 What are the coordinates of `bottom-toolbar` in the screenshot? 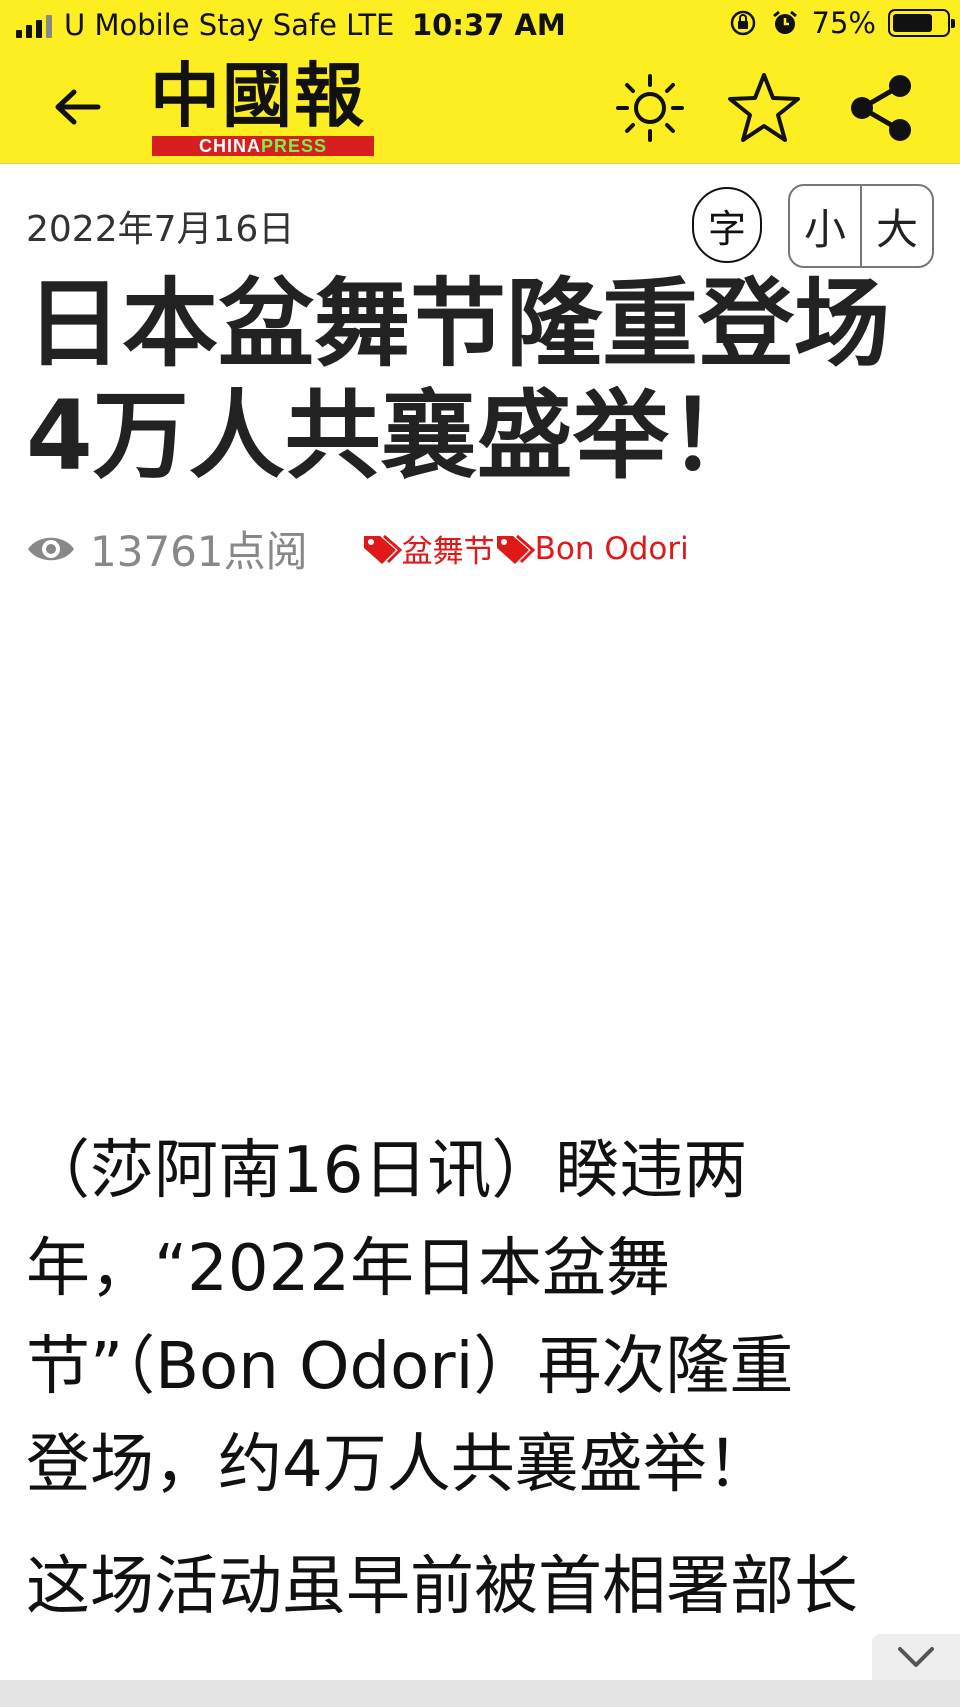 It's located at (480, 1693).